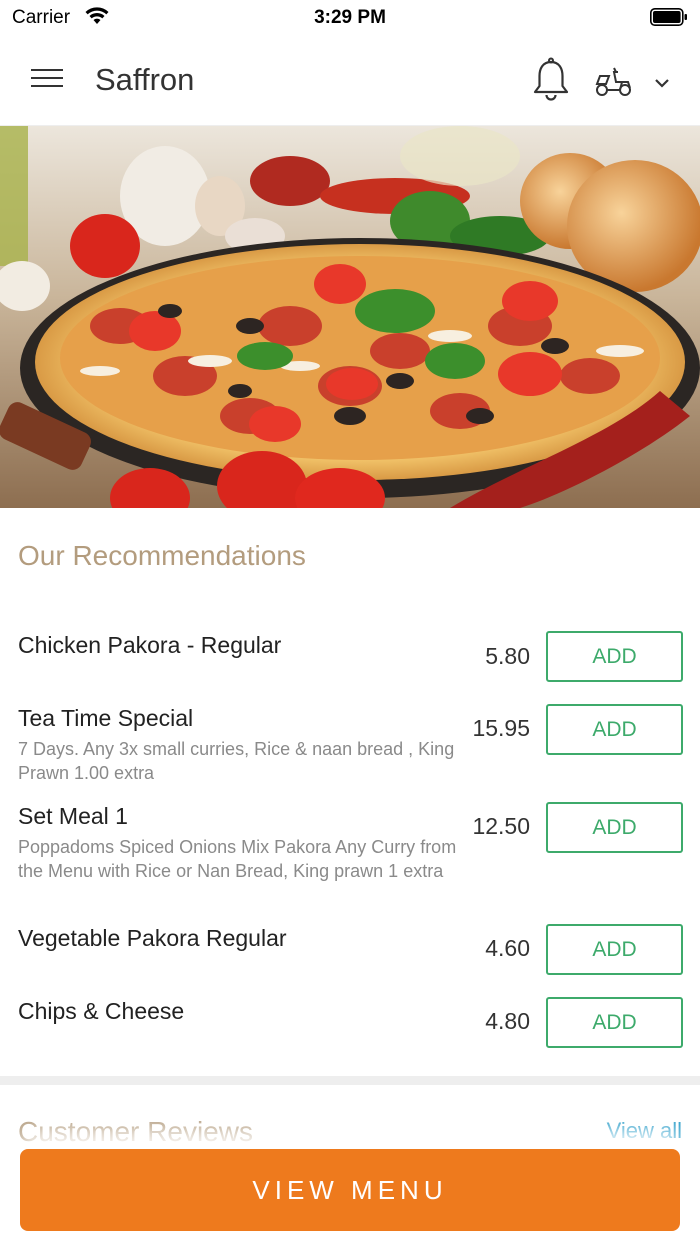 The height and width of the screenshot is (1244, 700). What do you see at coordinates (101, 1011) in the screenshot?
I see `item-name: Chips & Cheese` at bounding box center [101, 1011].